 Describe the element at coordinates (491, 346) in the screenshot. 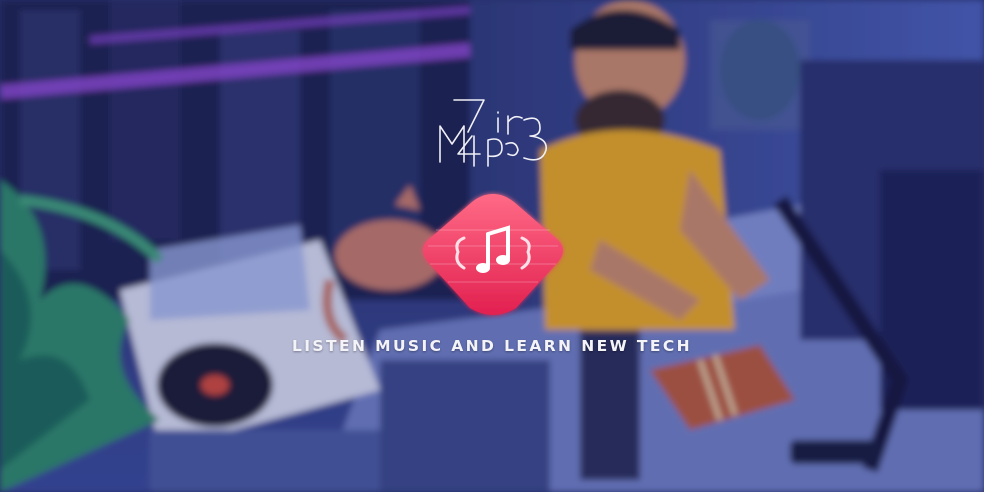

I see `tagline-text: LISTEN MUSIC AND LEARN NEW TECH` at that location.